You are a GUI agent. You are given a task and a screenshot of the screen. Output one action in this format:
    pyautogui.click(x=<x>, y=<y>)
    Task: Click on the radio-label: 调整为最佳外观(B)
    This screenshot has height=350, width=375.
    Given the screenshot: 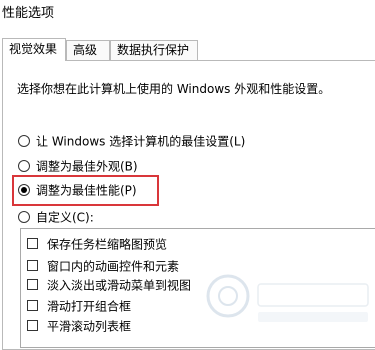 What is the action you would take?
    pyautogui.click(x=87, y=166)
    